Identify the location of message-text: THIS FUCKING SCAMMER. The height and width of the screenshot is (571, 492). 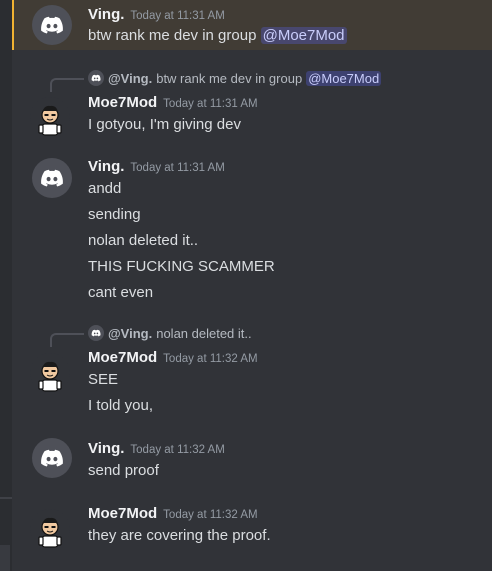
(181, 266).